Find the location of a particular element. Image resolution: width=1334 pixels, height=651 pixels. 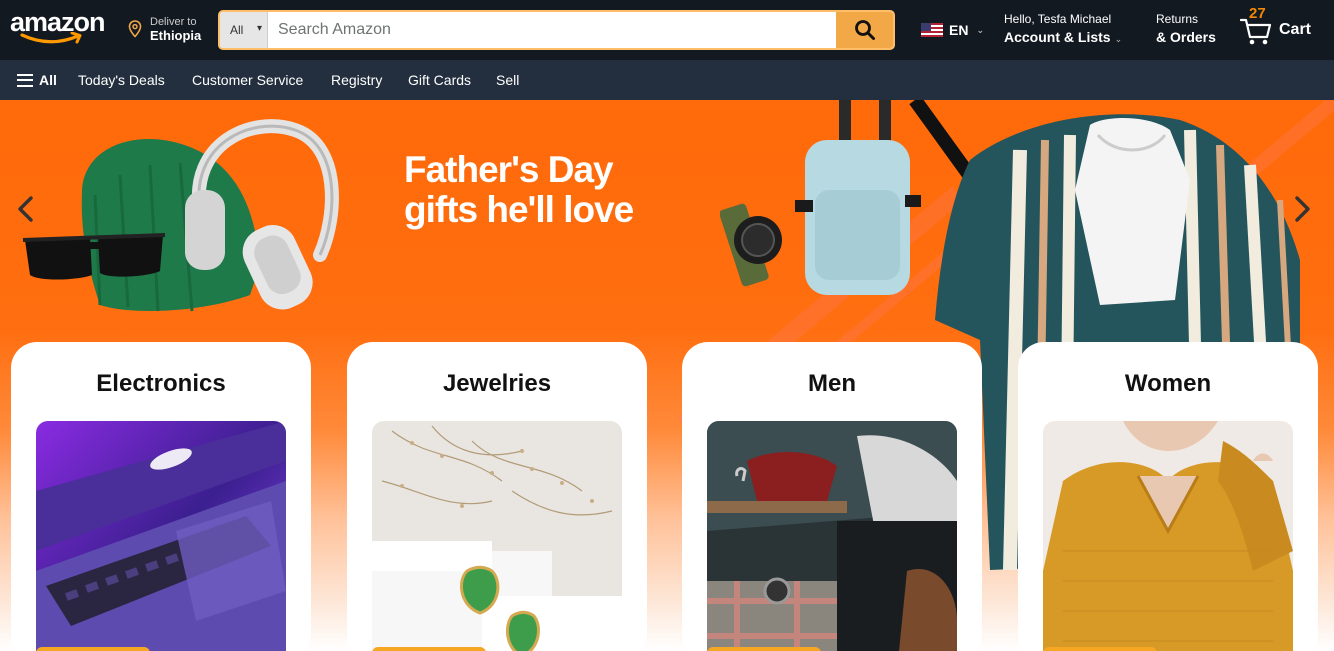

search-input is located at coordinates (553, 30).